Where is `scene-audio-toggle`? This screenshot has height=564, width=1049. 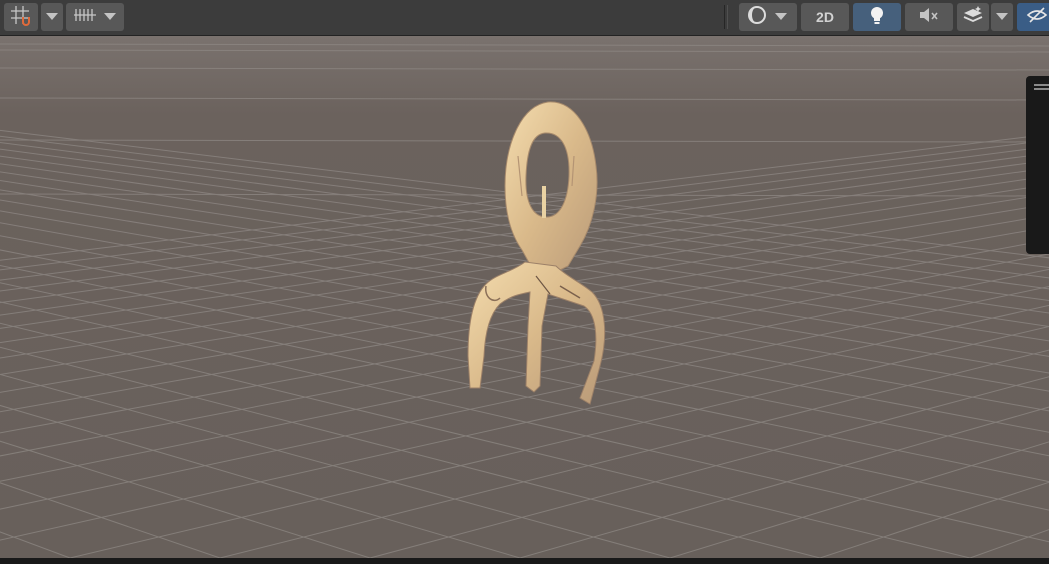
scene-audio-toggle is located at coordinates (929, 17).